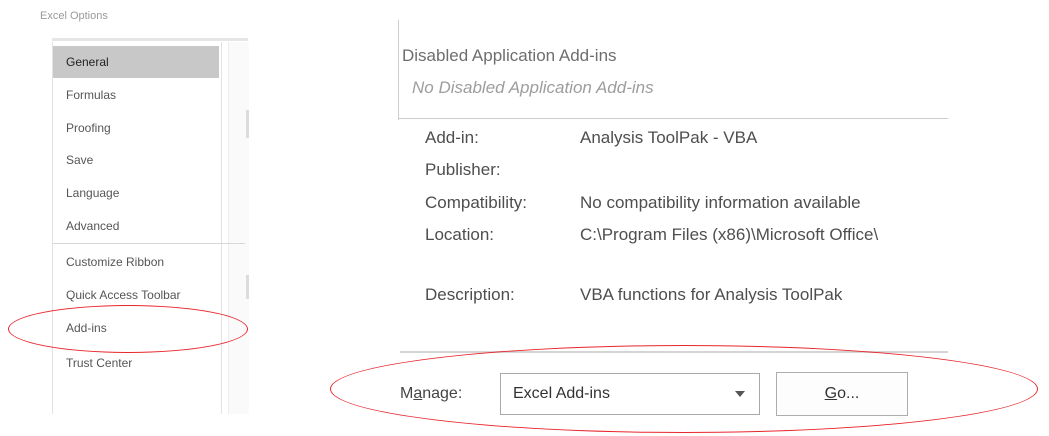 Image resolution: width=1049 pixels, height=436 pixels. I want to click on addin-label: Add-in:, so click(452, 137).